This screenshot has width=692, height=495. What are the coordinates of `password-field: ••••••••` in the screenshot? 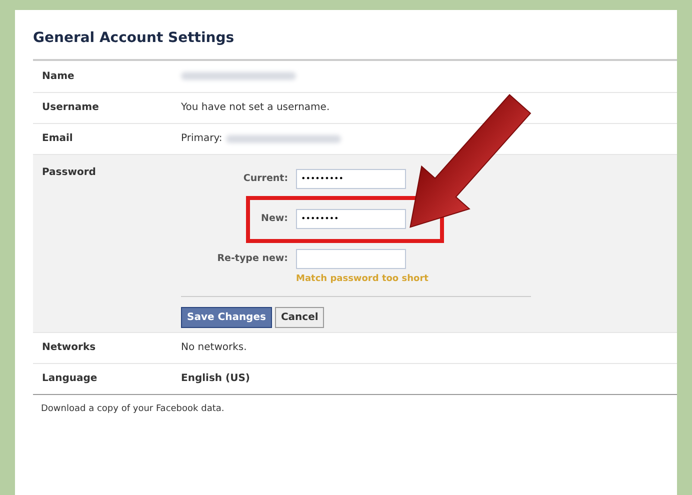 It's located at (351, 218).